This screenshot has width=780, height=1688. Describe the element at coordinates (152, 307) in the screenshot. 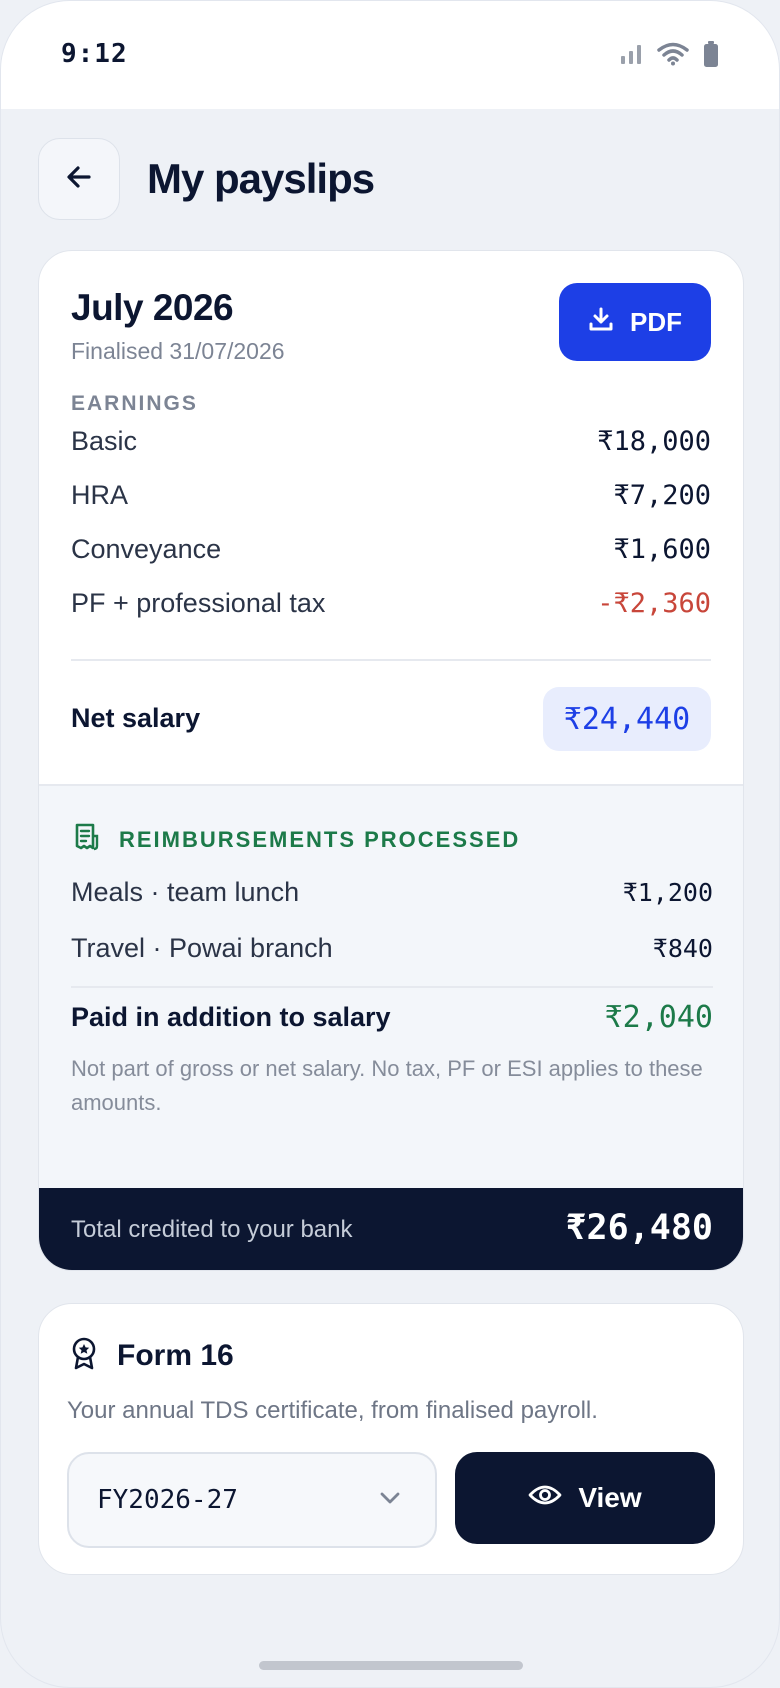

I see `payslip-month: July 2026` at that location.